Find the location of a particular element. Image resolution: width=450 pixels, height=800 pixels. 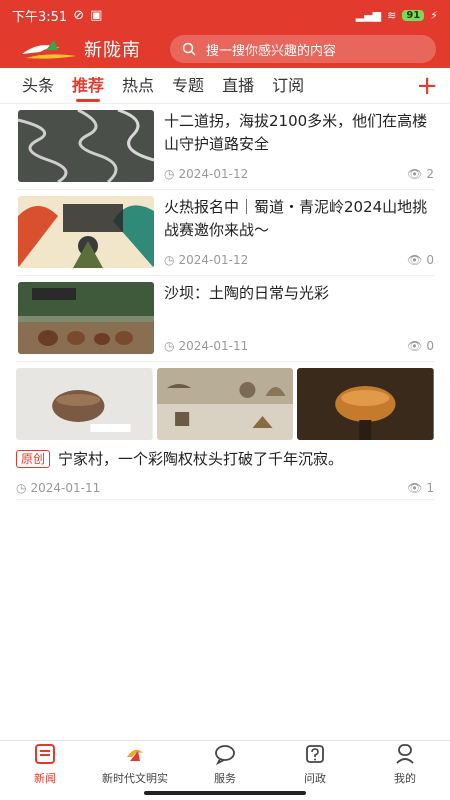

chat-icon is located at coordinates (225, 755).